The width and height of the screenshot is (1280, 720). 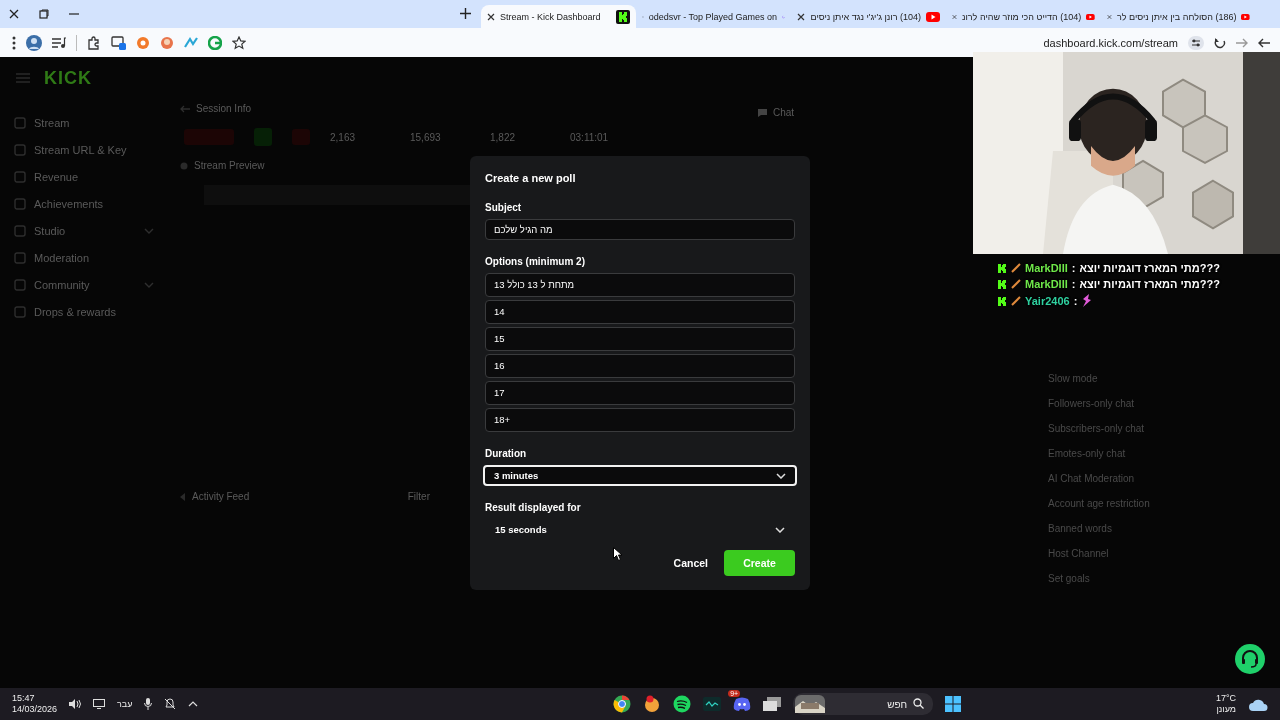 What do you see at coordinates (1047, 301) in the screenshot?
I see `chat-username: Yair2406` at bounding box center [1047, 301].